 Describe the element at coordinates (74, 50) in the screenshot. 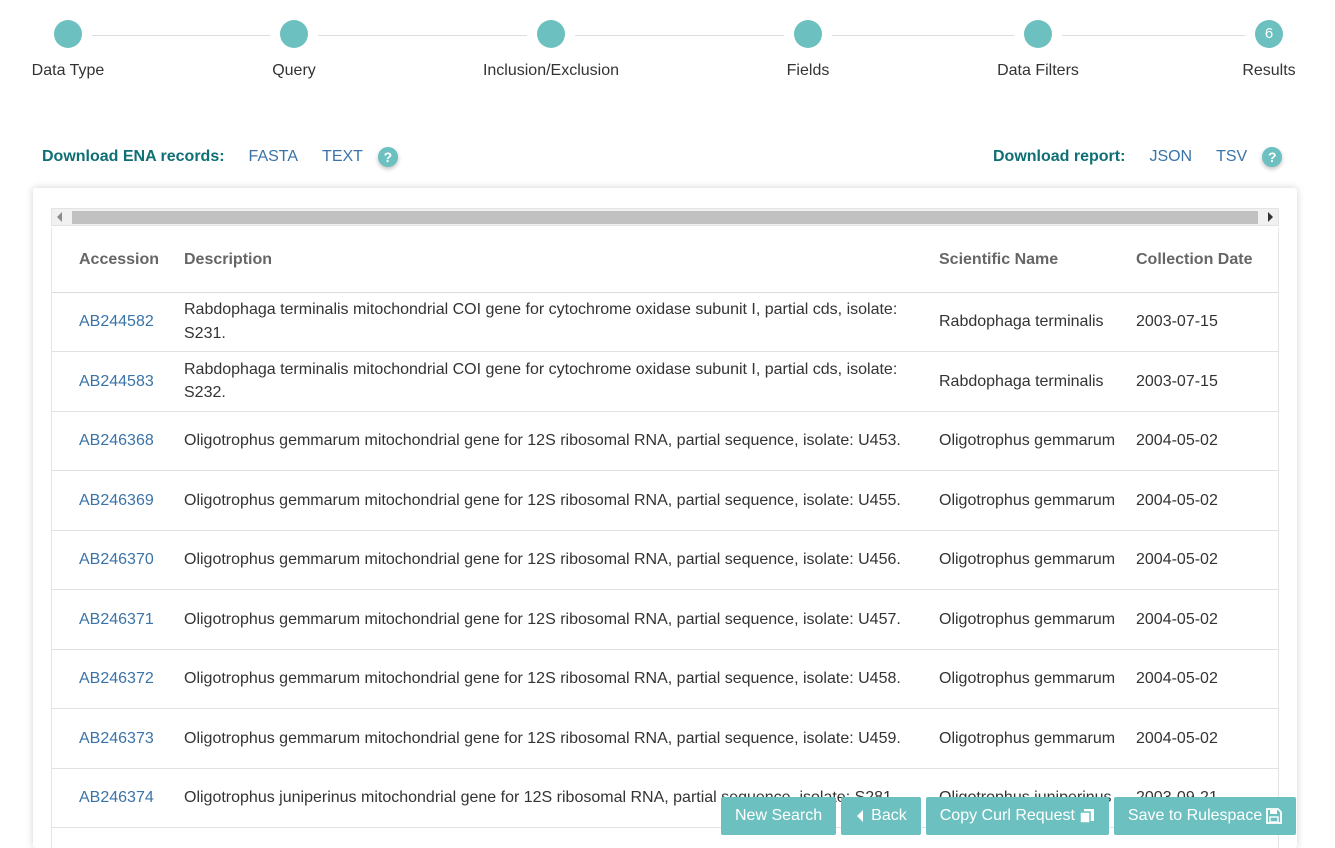

I see `step-data-type: Data Type` at that location.